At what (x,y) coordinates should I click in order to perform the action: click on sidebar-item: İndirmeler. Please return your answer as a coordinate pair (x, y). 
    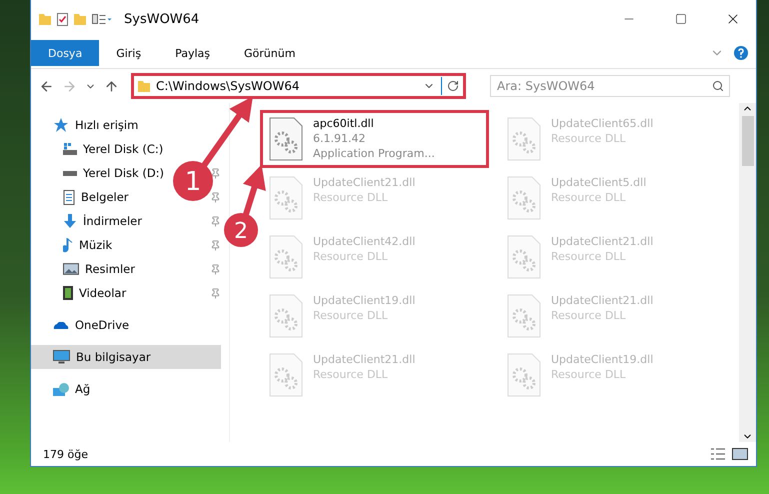
    Looking at the image, I should click on (90, 221).